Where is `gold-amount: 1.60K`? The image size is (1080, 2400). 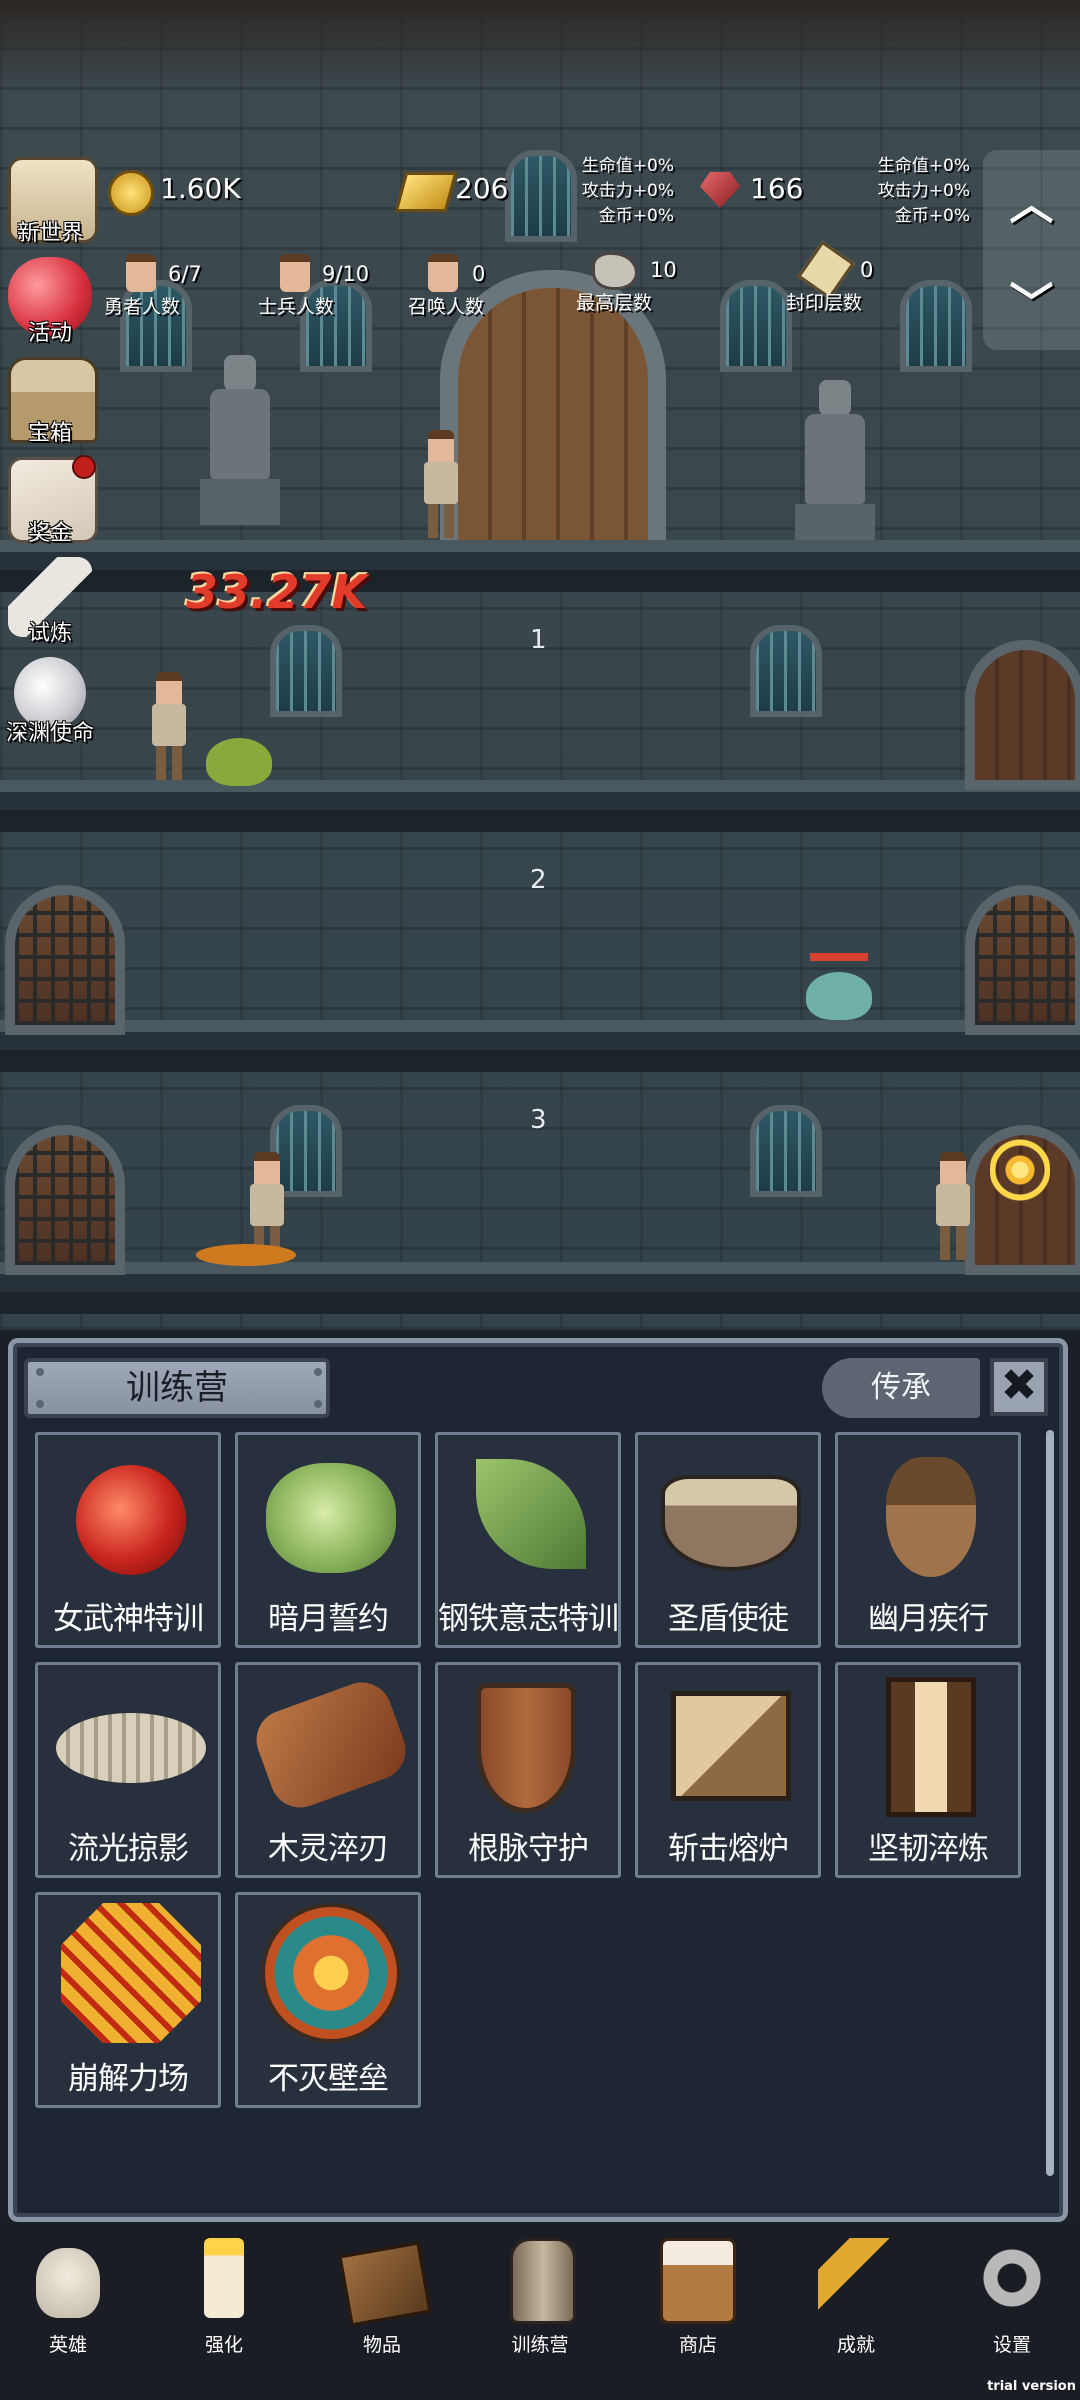
gold-amount: 1.60K is located at coordinates (200, 188).